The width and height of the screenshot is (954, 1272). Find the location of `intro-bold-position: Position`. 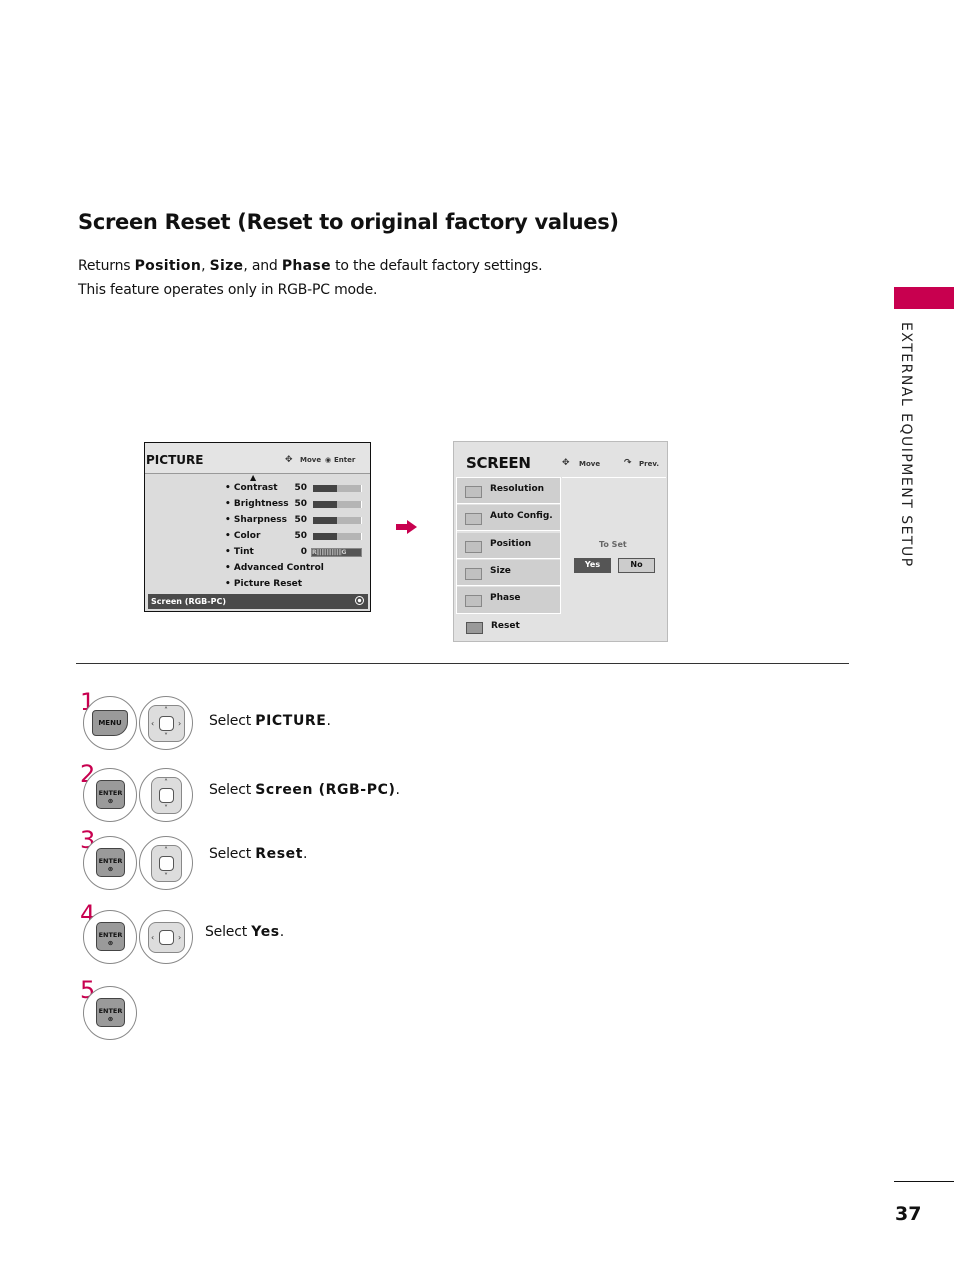

intro-bold-position: Position is located at coordinates (168, 266).